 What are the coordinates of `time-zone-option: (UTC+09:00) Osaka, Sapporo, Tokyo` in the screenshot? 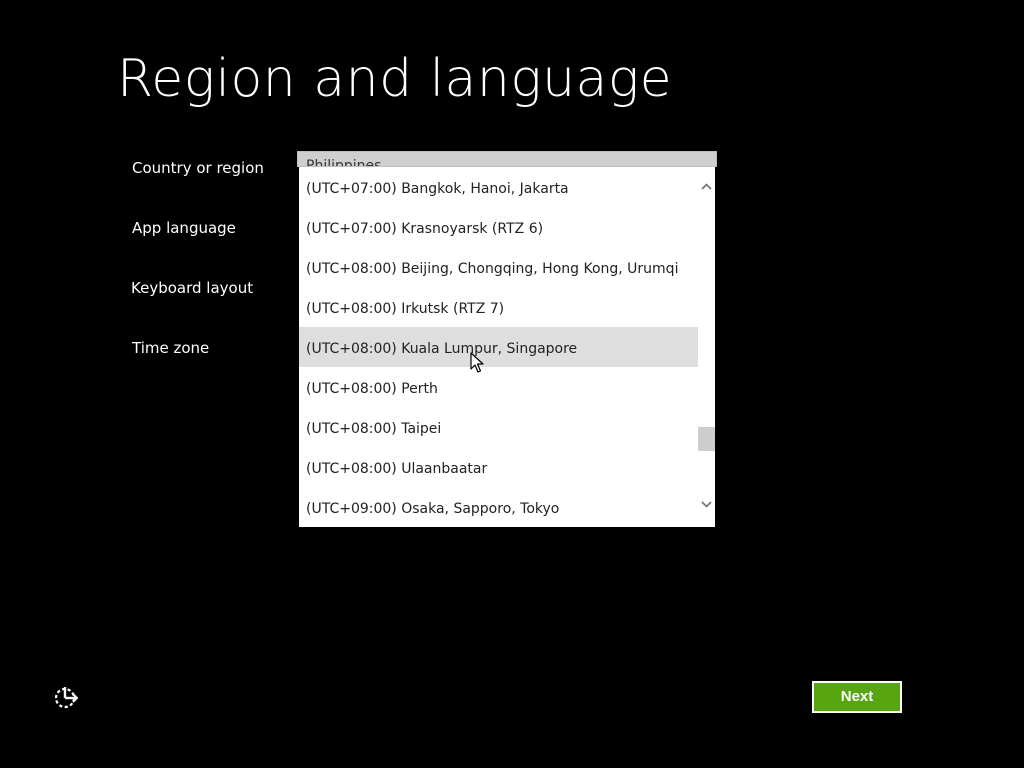 It's located at (498, 507).